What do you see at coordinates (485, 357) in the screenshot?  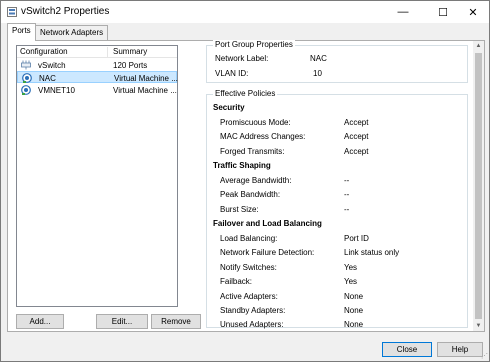 I see `resize-grip-icon: ⋰` at bounding box center [485, 357].